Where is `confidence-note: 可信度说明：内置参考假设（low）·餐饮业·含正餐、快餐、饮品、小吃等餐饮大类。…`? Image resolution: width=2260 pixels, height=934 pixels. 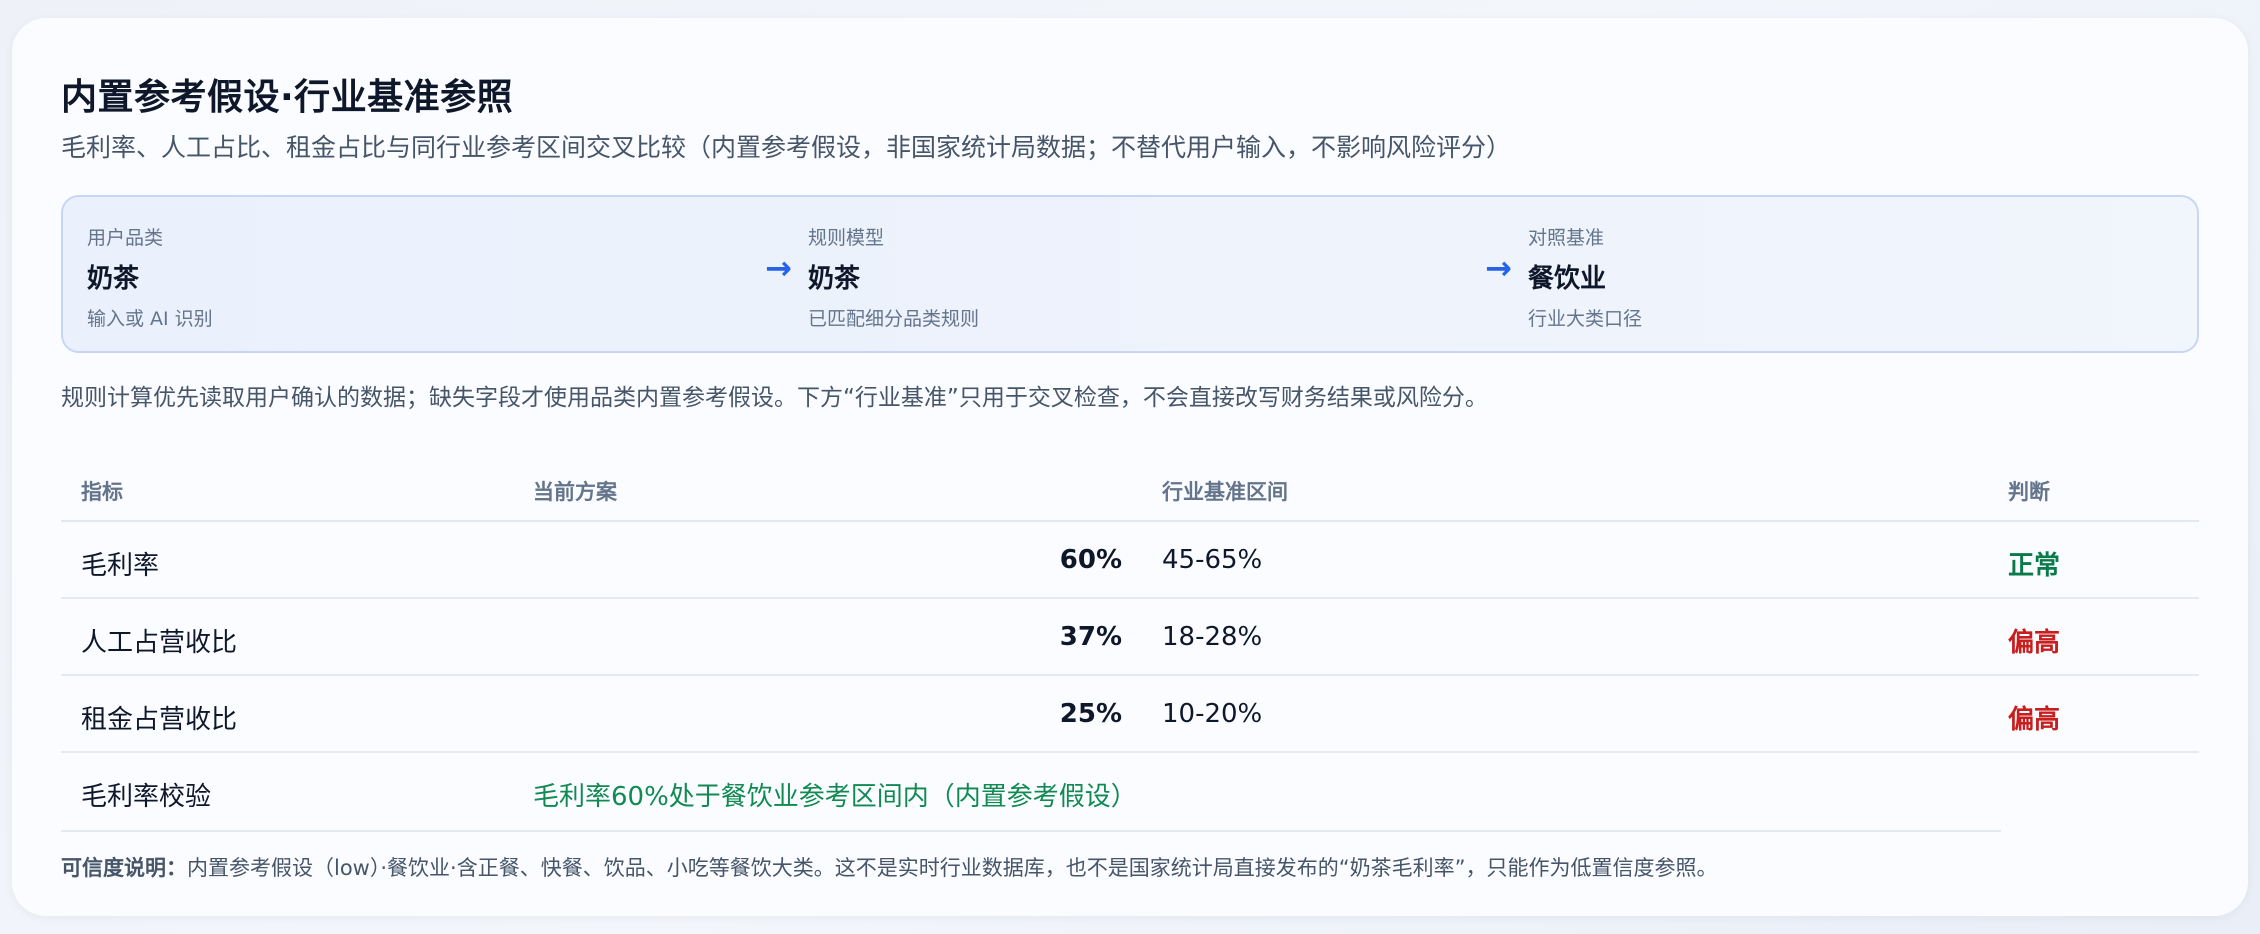
confidence-note: 可信度说明：内置参考假设（low）·餐饮业·含正餐、快餐、饮品、小吃等餐饮大类。… is located at coordinates (889, 867).